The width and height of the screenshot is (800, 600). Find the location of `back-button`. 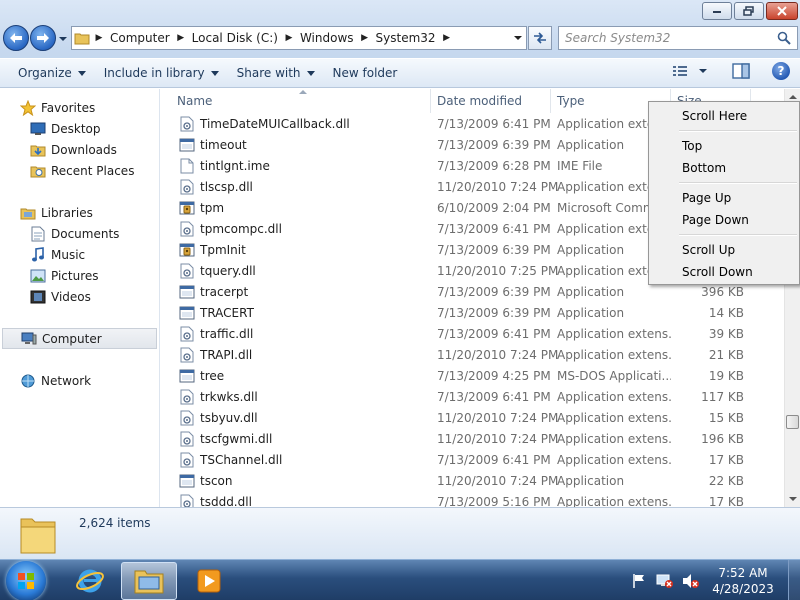

back-button is located at coordinates (16, 38).